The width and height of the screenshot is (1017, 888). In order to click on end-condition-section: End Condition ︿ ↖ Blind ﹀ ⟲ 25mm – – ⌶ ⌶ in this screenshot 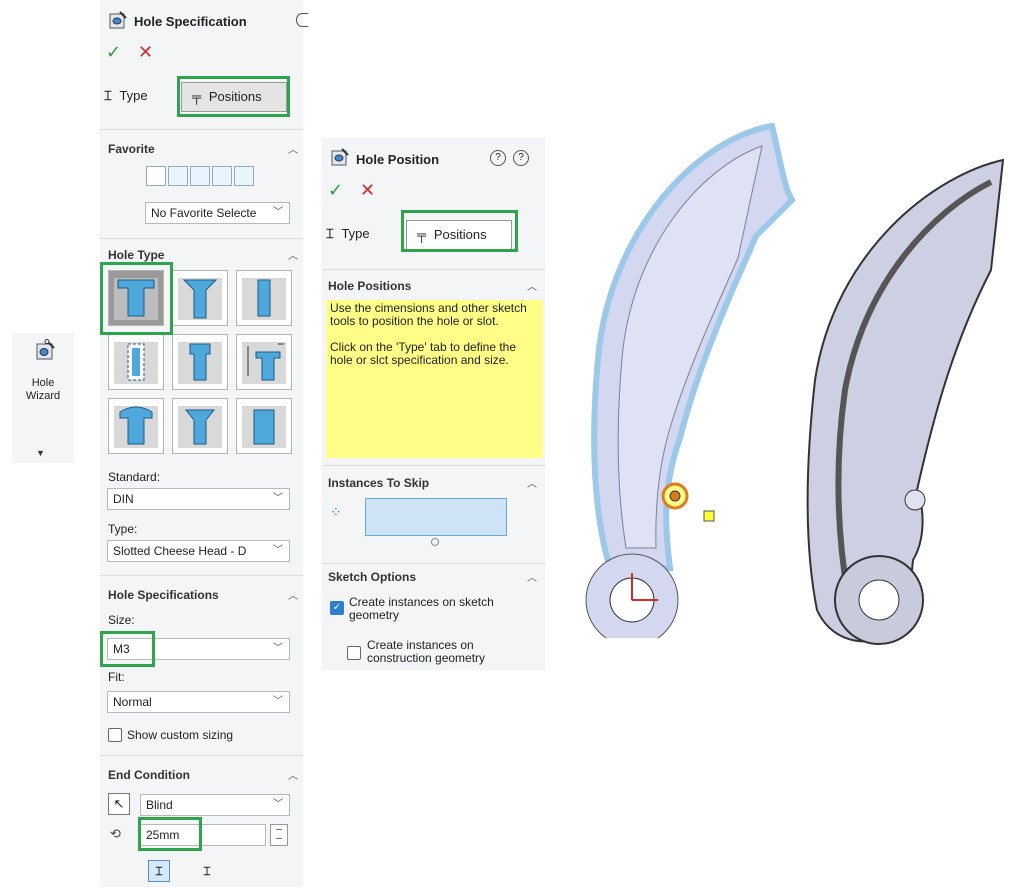, I will do `click(201, 821)`.